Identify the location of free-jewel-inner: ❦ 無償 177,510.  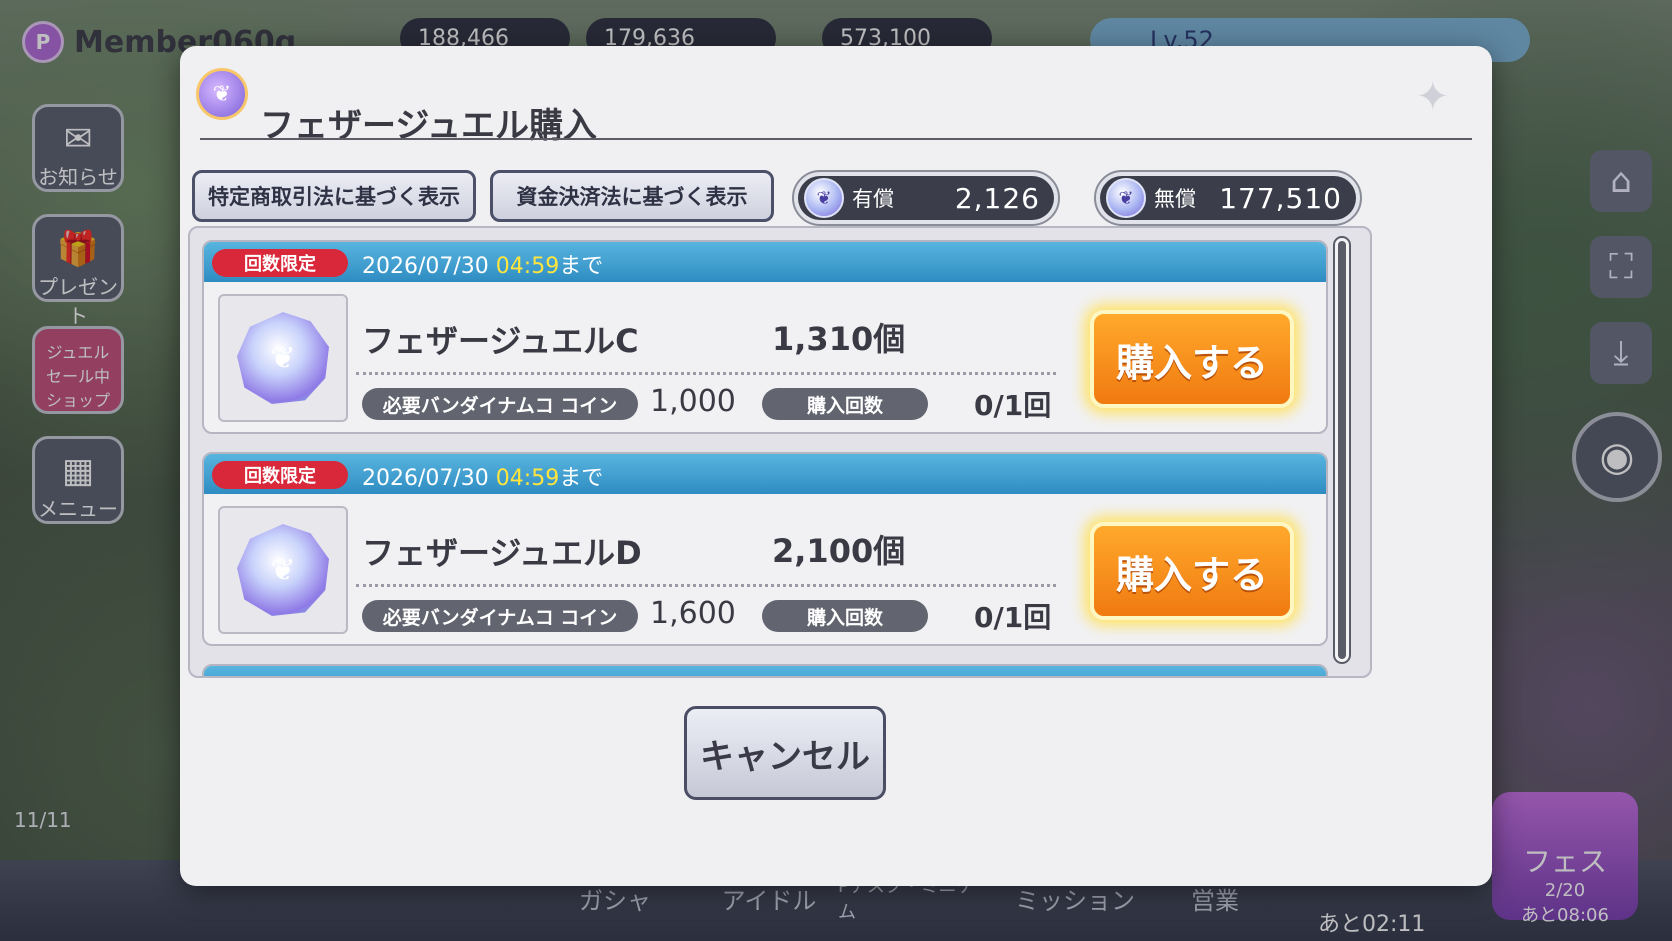
(1228, 198).